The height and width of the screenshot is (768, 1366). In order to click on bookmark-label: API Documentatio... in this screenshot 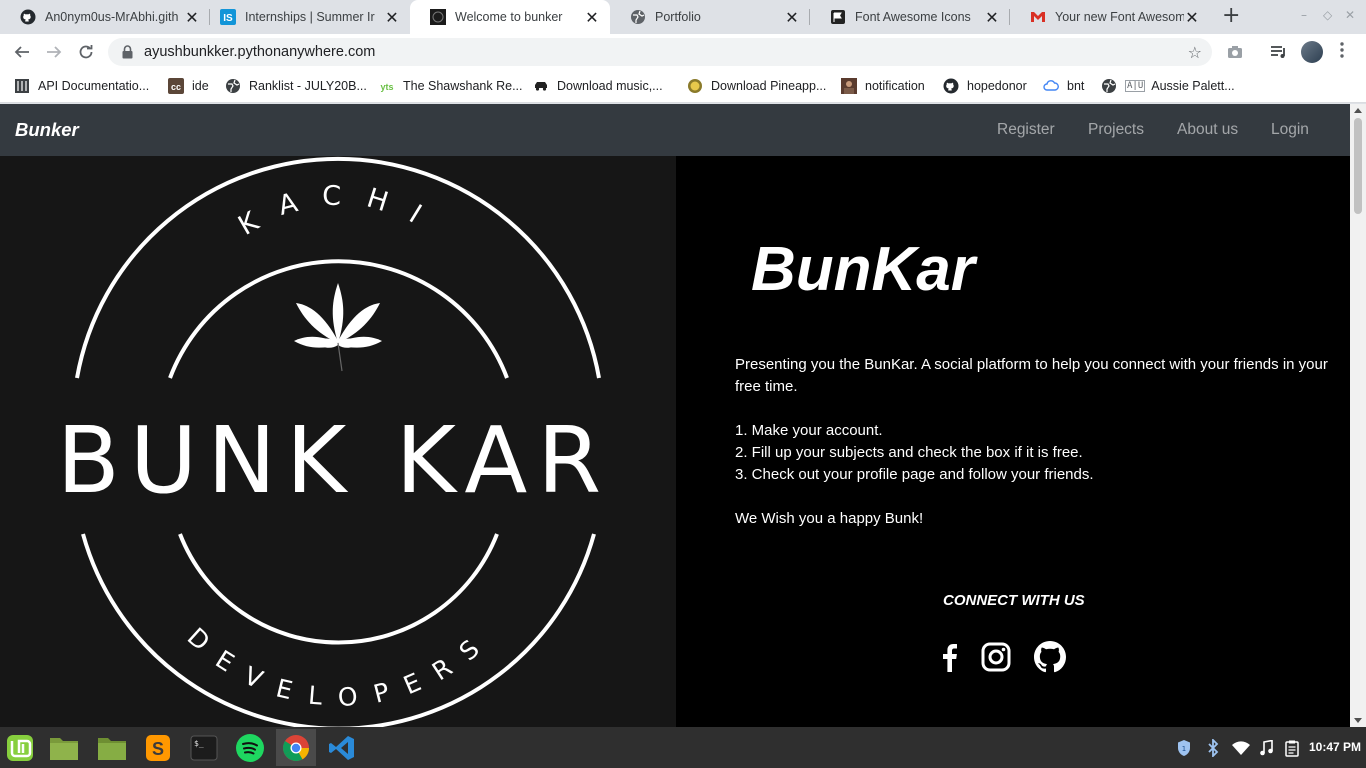, I will do `click(94, 86)`.